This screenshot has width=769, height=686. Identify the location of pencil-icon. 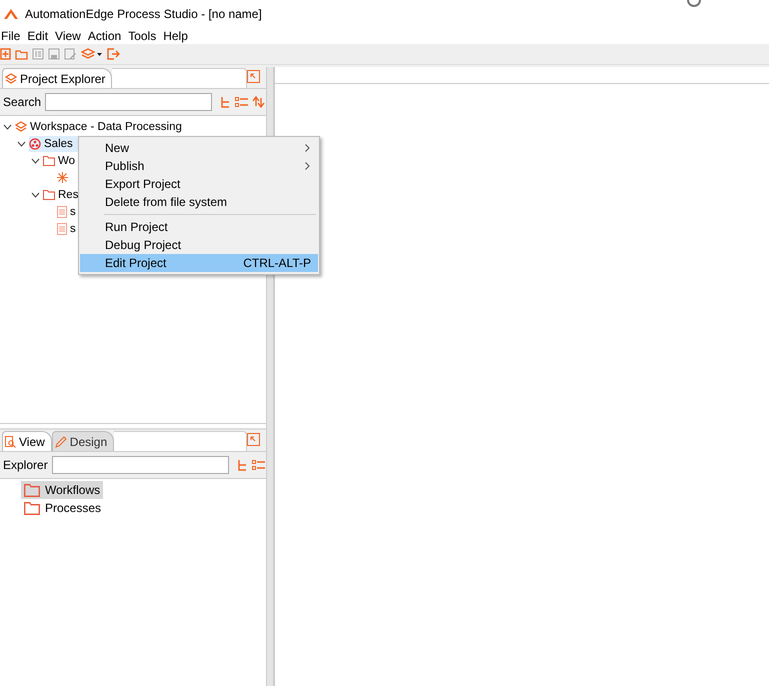
(60, 442).